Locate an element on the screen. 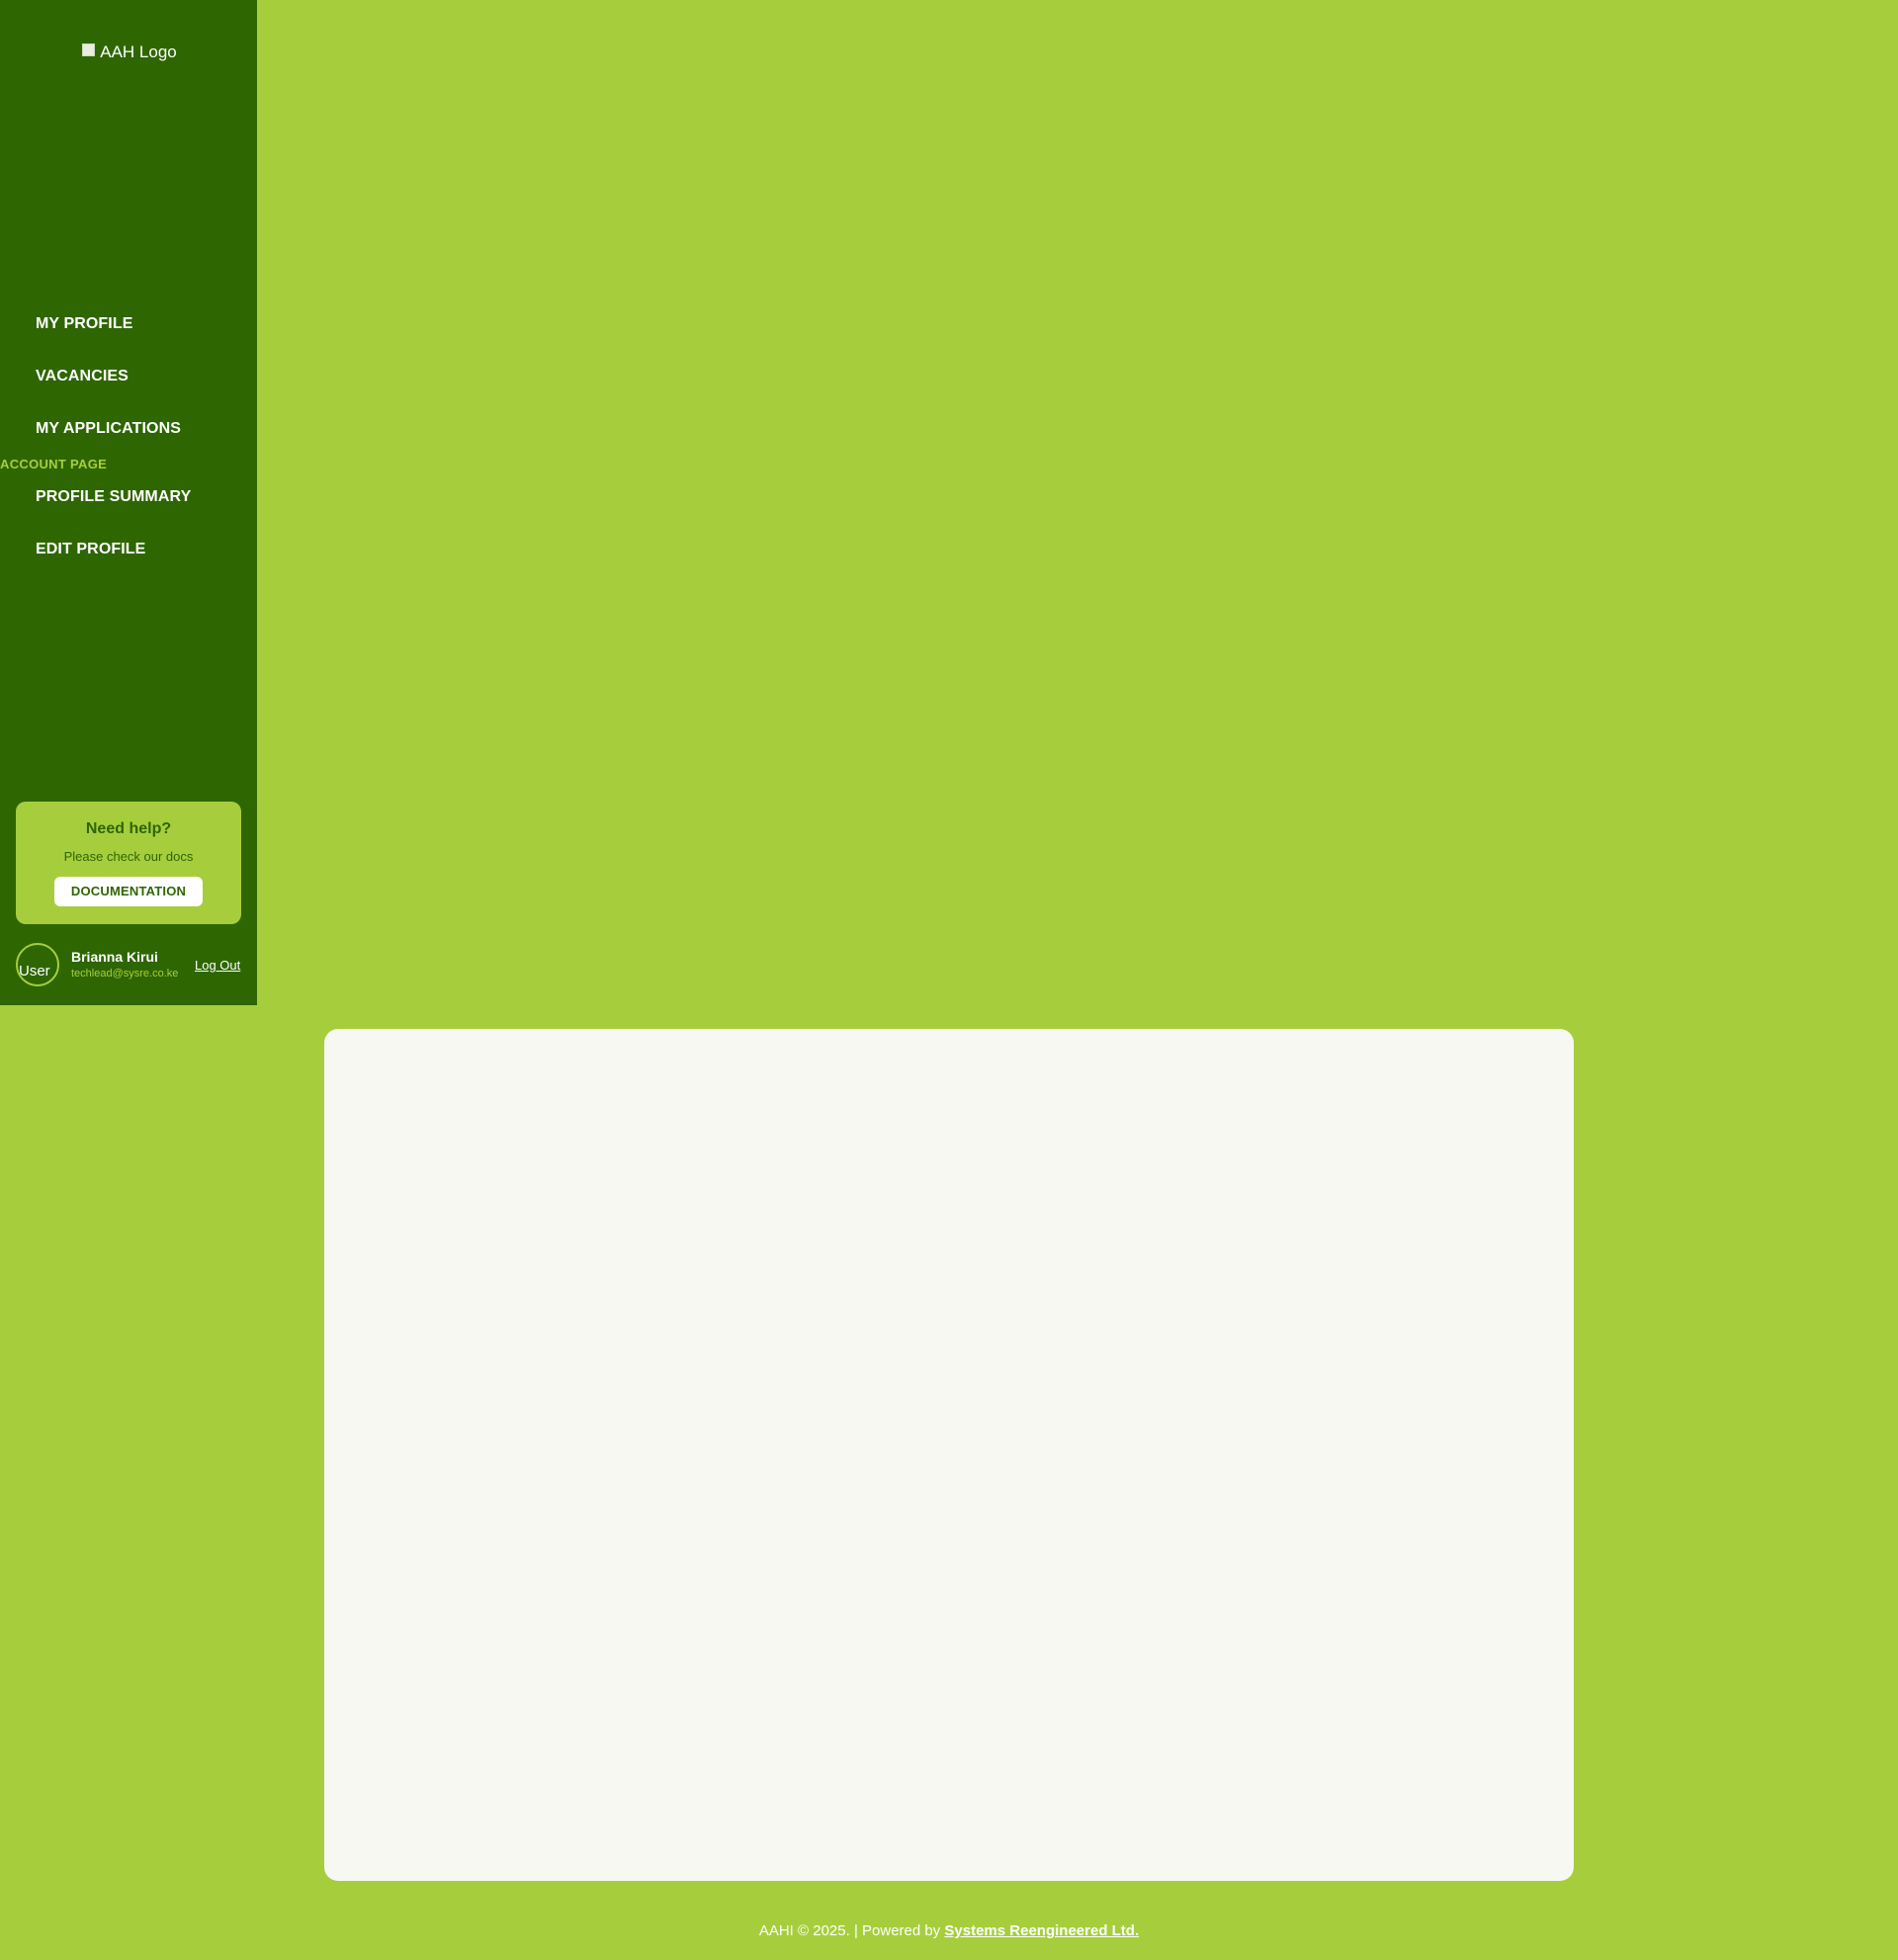 The height and width of the screenshot is (1960, 1898). logo: AAH Logo is located at coordinates (128, 52).